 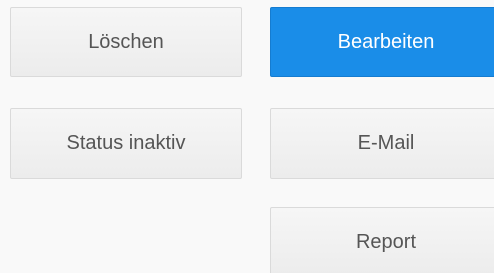 What do you see at coordinates (126, 42) in the screenshot?
I see `delete-button: Löschen` at bounding box center [126, 42].